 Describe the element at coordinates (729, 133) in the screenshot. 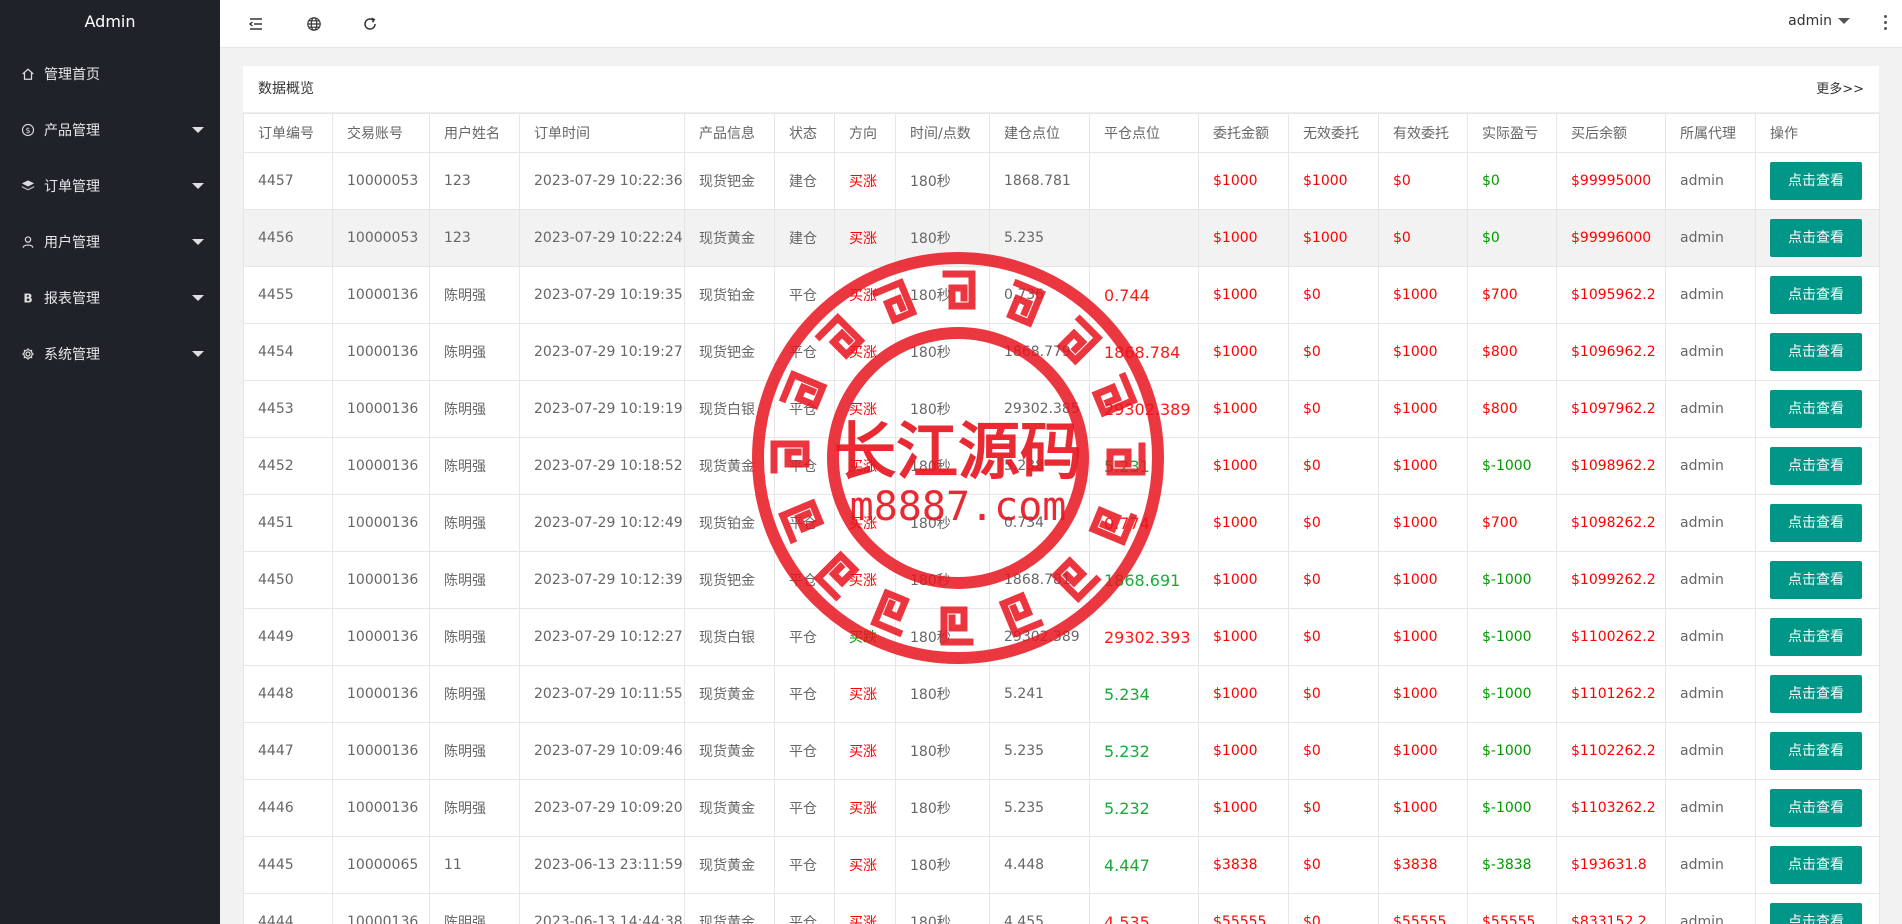

I see `column-header: 产品信息` at that location.